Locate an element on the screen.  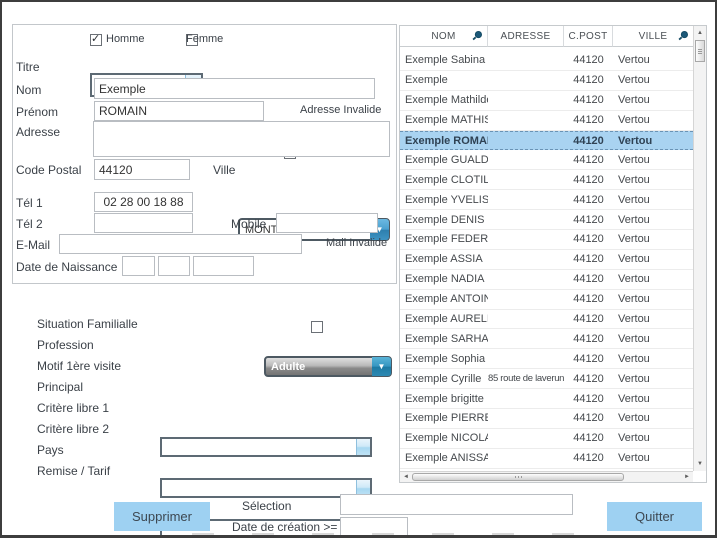
date-naissance-label: Date de Naissance is located at coordinates (67, 267).